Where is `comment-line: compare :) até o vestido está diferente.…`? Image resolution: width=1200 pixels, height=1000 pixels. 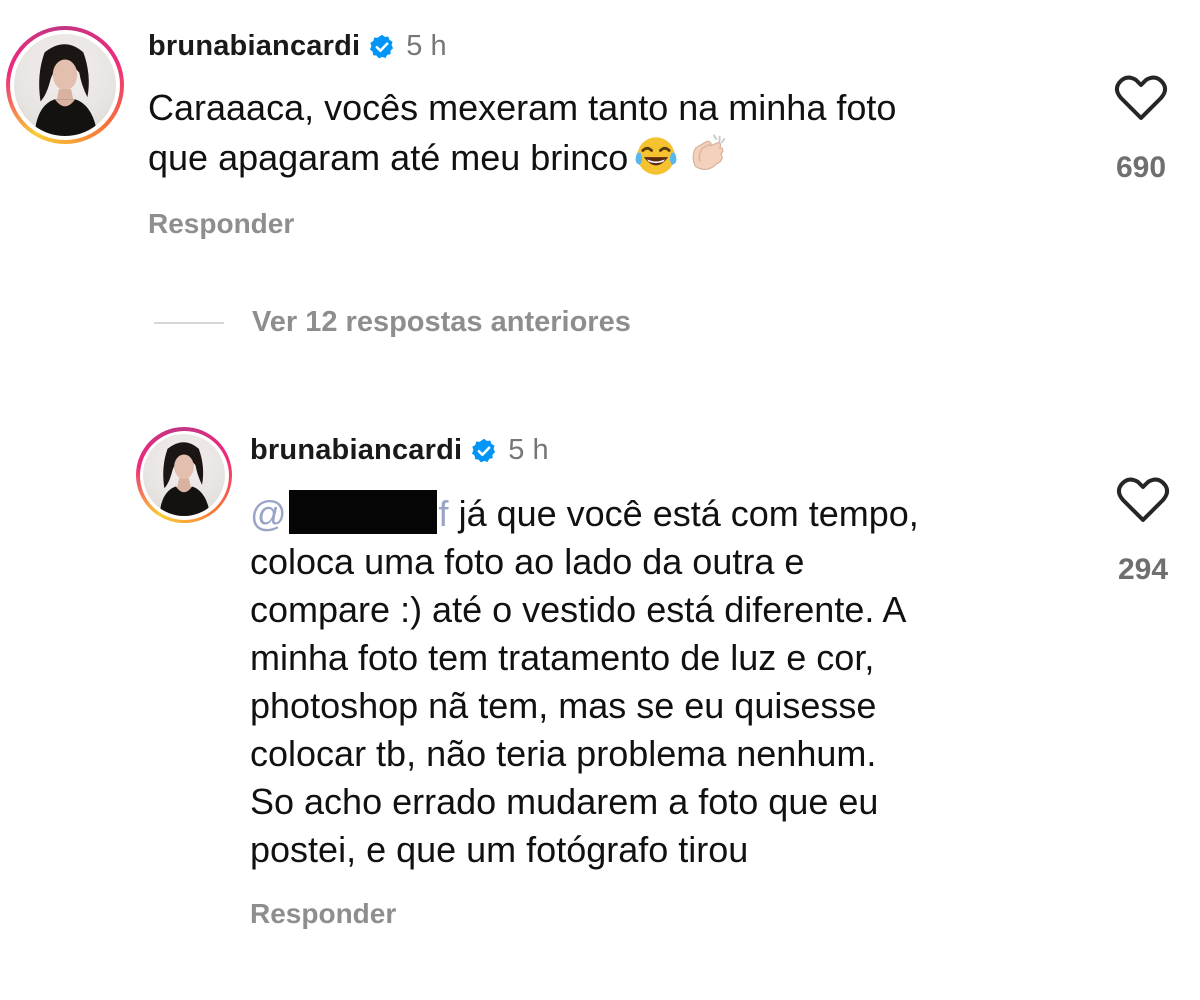
comment-line: compare :) até o vestido está diferente.… is located at coordinates (578, 609).